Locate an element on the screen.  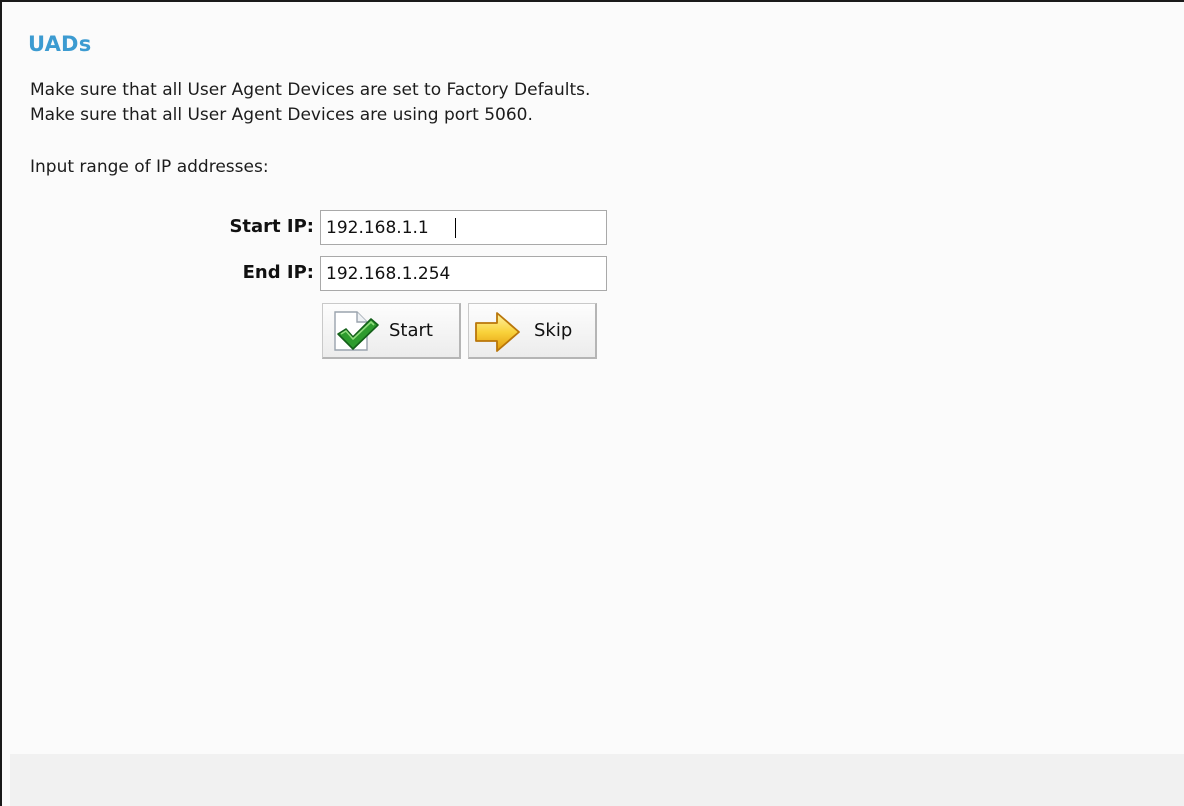
start-ip-label: Start IP: is located at coordinates (271, 226).